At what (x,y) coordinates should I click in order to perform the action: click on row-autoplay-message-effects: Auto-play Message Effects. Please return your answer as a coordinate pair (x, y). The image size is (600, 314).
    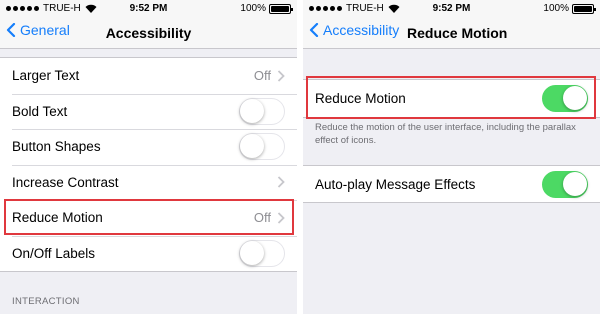
    Looking at the image, I should click on (451, 184).